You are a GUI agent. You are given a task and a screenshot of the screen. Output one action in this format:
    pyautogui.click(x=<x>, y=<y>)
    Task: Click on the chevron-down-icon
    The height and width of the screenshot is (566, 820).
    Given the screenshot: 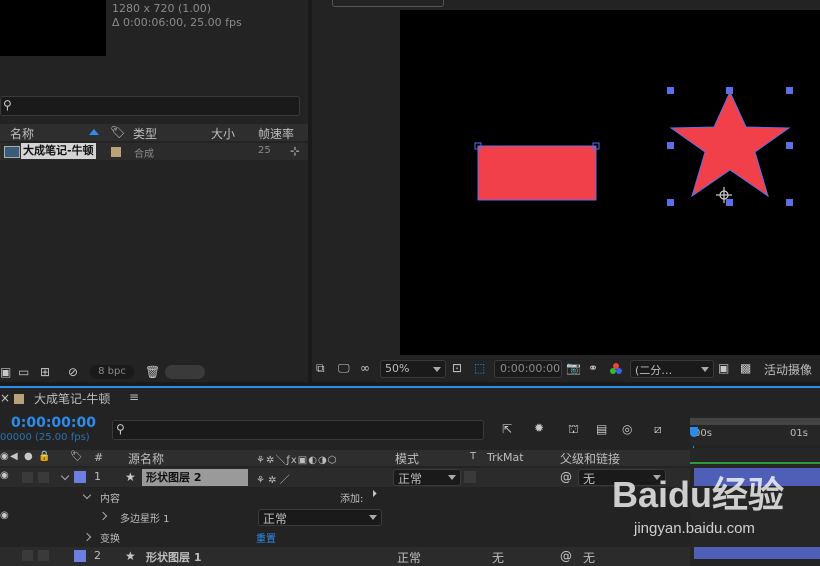 What is the action you would take?
    pyautogui.click(x=437, y=369)
    